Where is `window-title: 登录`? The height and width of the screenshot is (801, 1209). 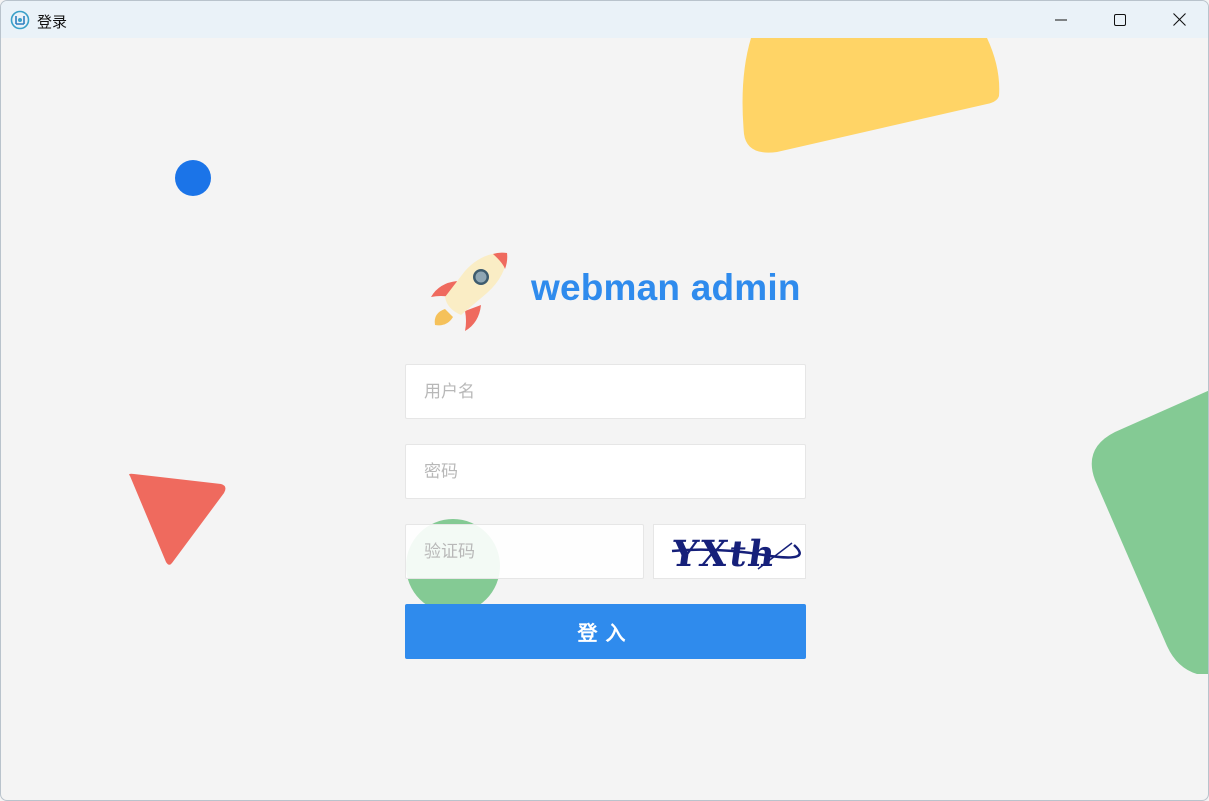 window-title: 登录 is located at coordinates (52, 22).